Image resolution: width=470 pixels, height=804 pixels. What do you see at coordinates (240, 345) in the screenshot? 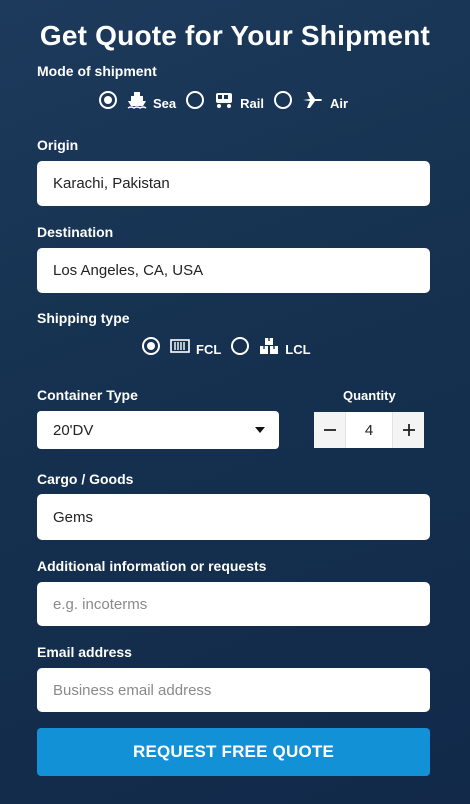
I see `lcl-radio` at bounding box center [240, 345].